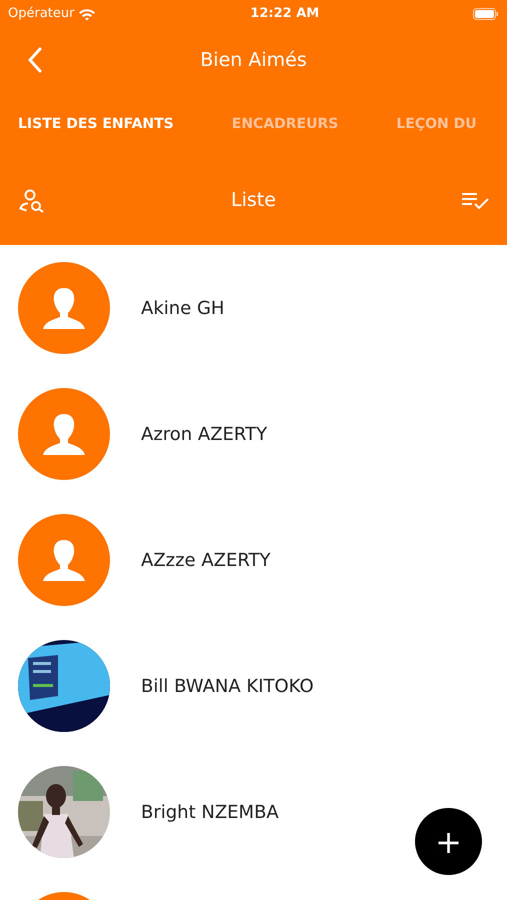 The height and width of the screenshot is (900, 507). I want to click on add-button: +, so click(448, 841).